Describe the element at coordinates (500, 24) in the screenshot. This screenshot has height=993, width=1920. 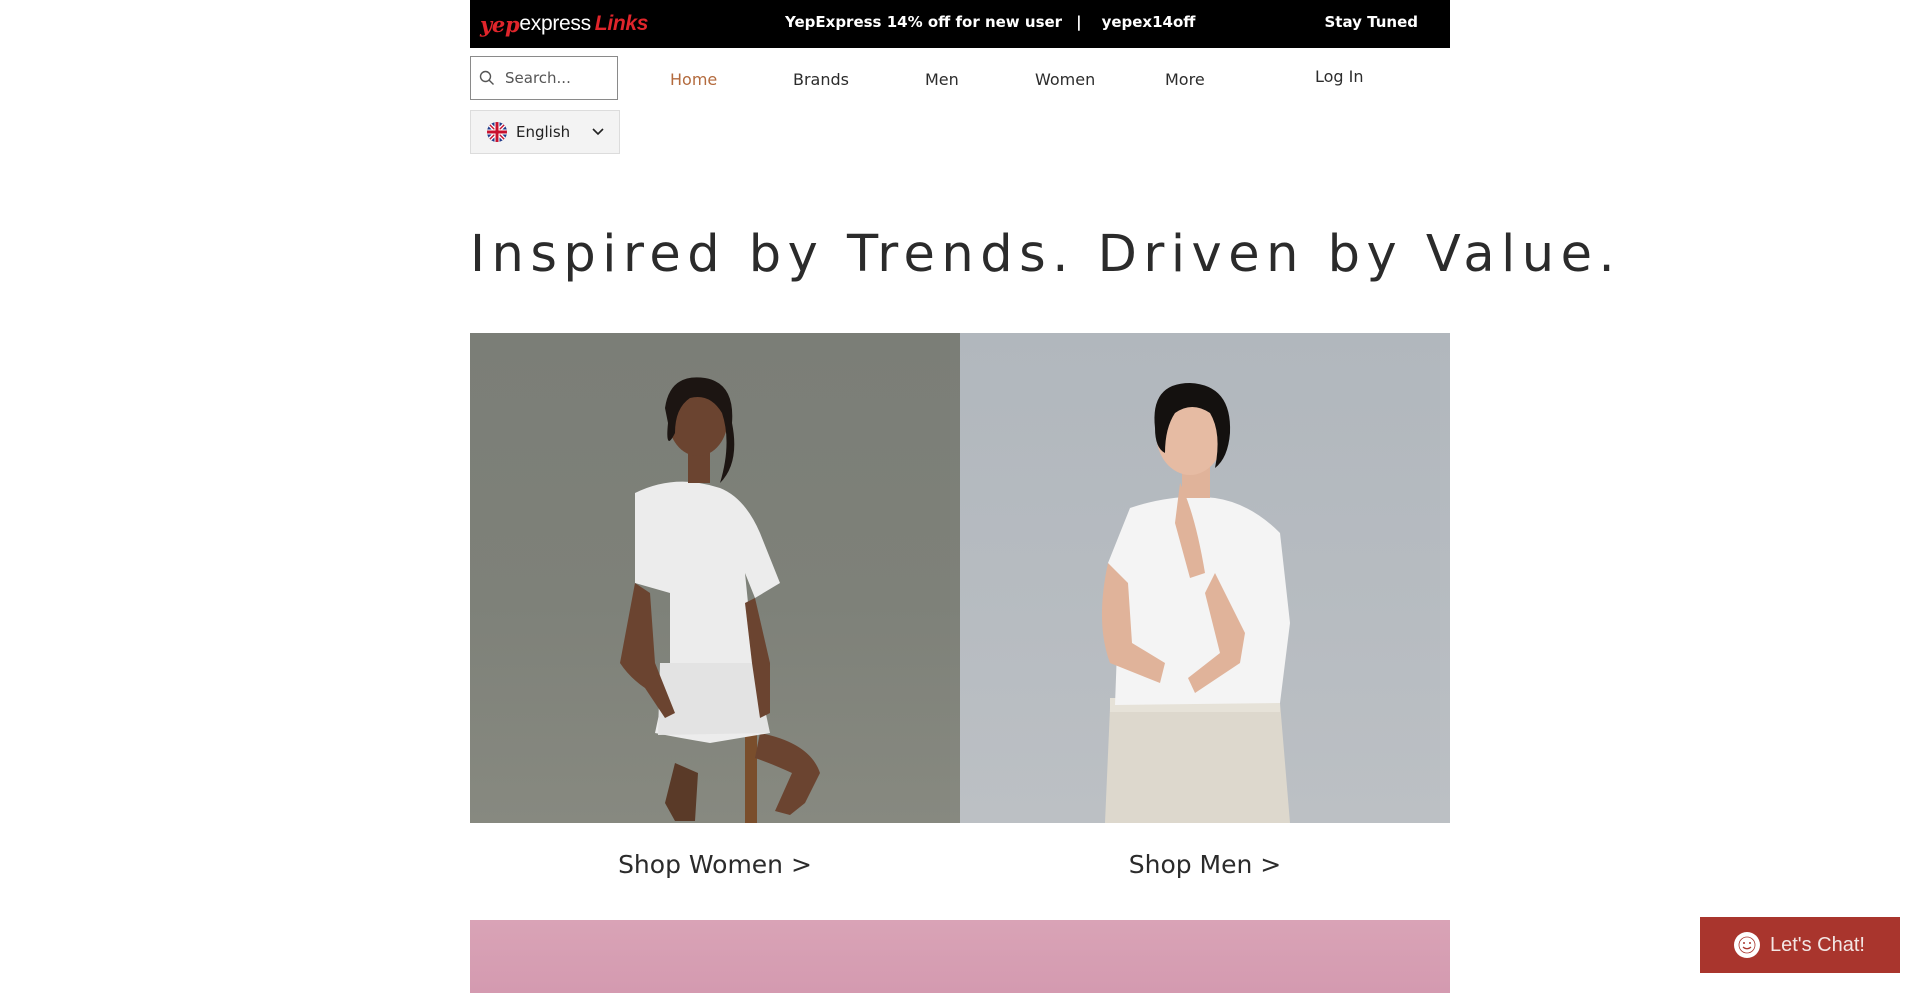
I see `logo-yep: yep` at that location.